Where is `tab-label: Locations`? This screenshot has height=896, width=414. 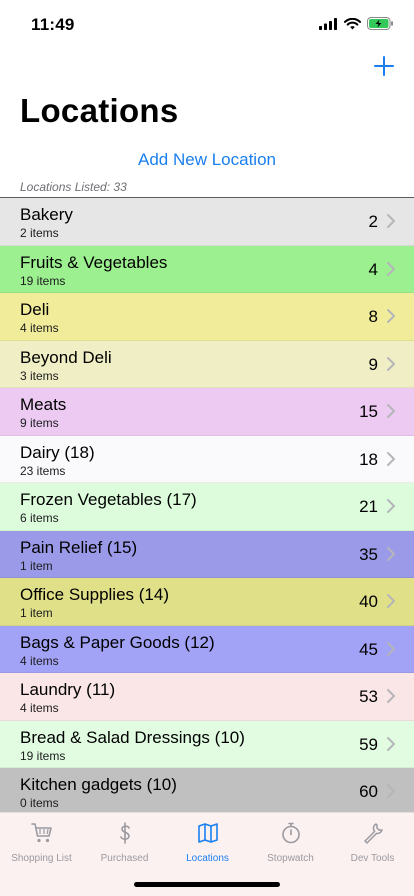
tab-label: Locations is located at coordinates (207, 858).